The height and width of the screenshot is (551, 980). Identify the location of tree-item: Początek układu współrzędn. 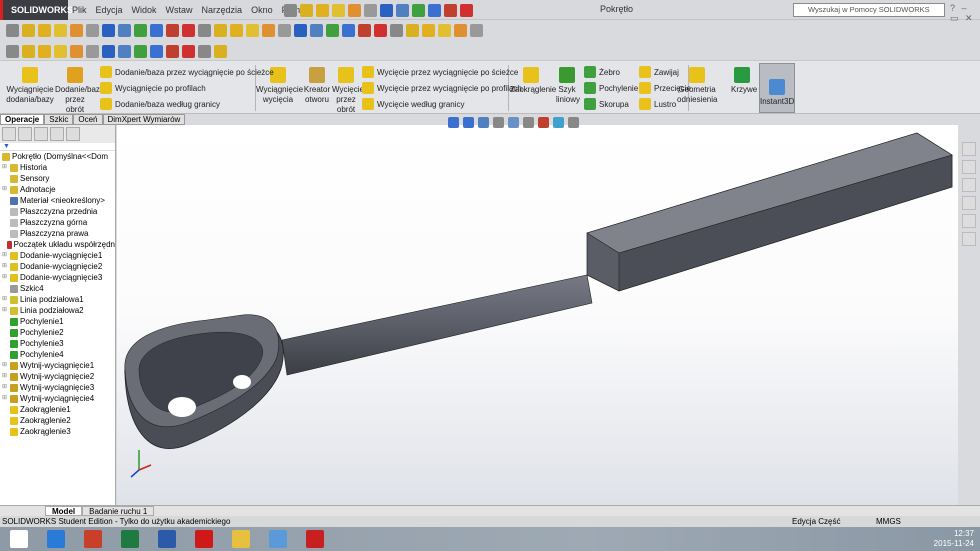
(57, 244).